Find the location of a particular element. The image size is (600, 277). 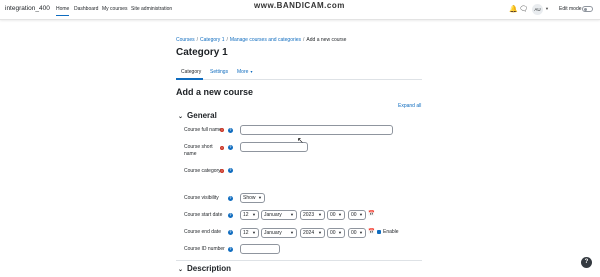

section-general-toggle: ⌄ General is located at coordinates (197, 115).